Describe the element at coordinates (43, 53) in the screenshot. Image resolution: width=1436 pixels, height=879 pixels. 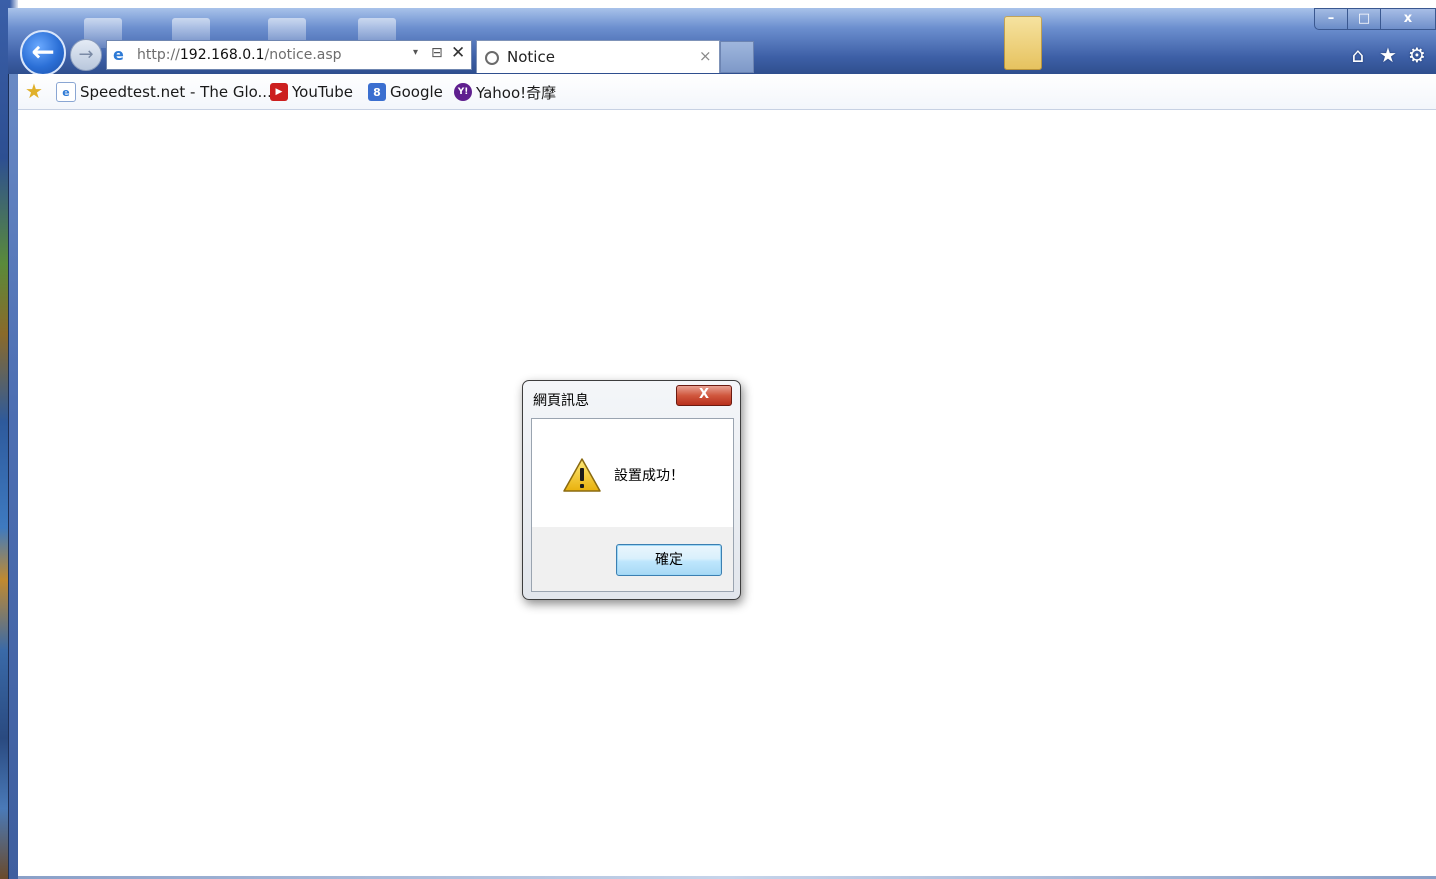
I see `back-button: ←` at that location.